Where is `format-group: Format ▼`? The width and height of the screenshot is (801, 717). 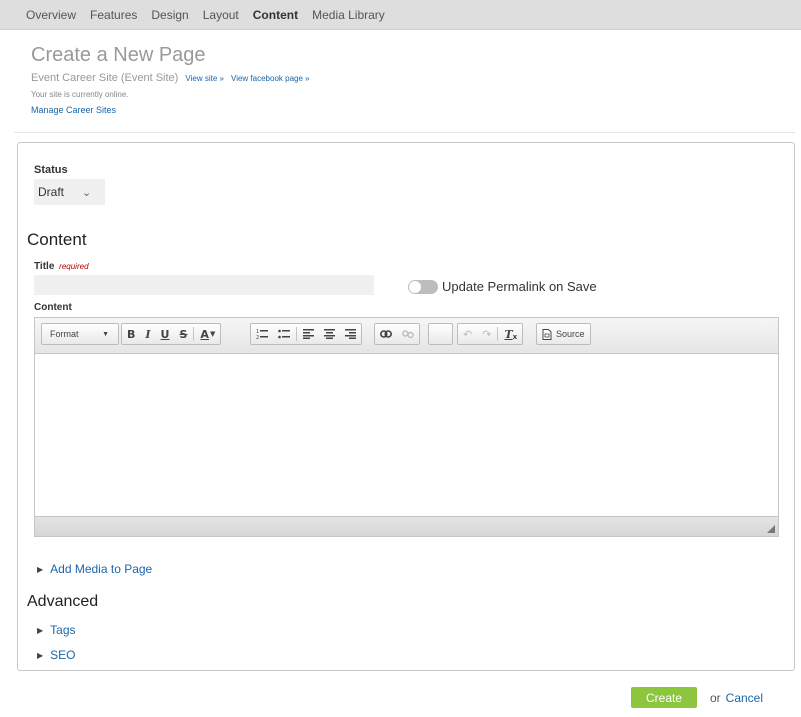 format-group: Format ▼ is located at coordinates (80, 334).